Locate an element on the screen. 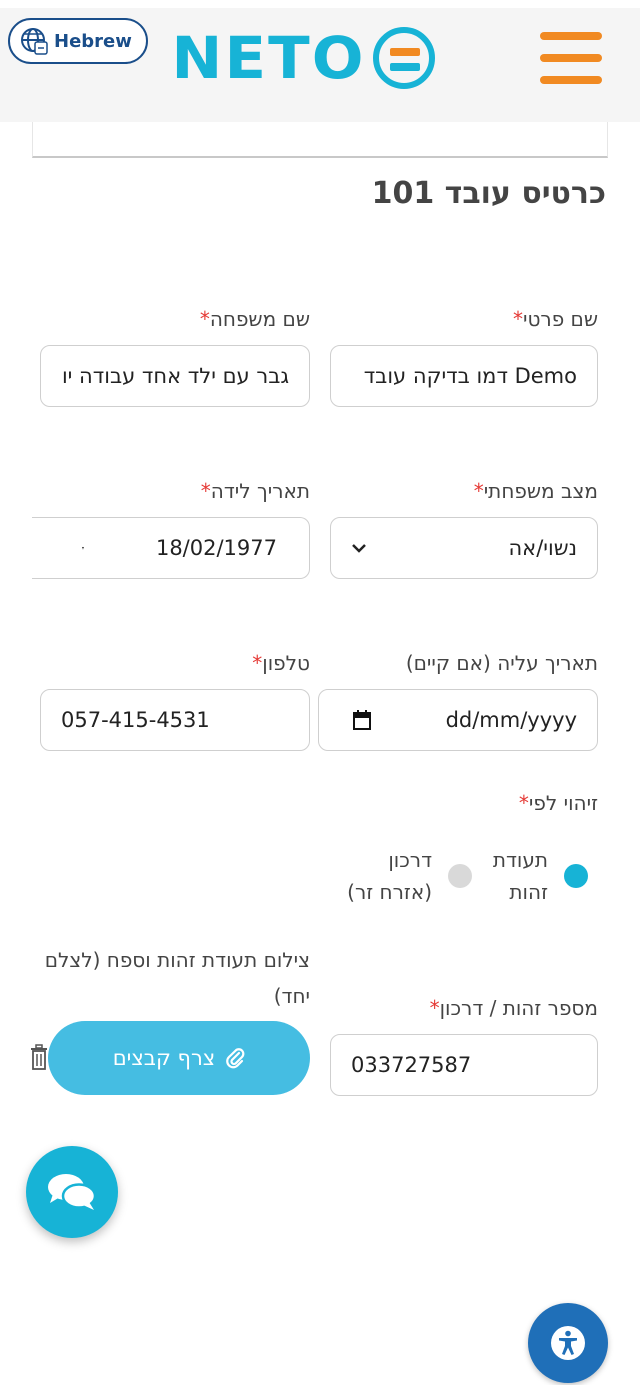 The image size is (640, 1385). marital-status-select: נשוי/אה is located at coordinates (464, 548).